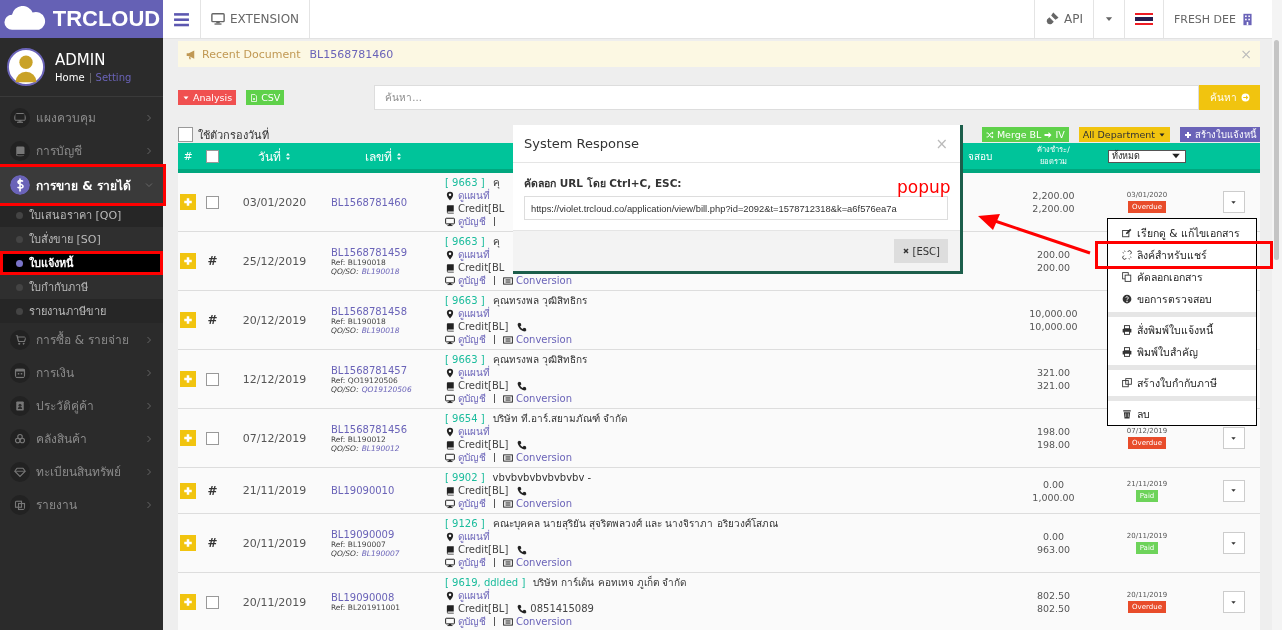 This screenshot has height=630, width=1282. I want to click on sidebar-item: รายงาน, so click(81, 504).